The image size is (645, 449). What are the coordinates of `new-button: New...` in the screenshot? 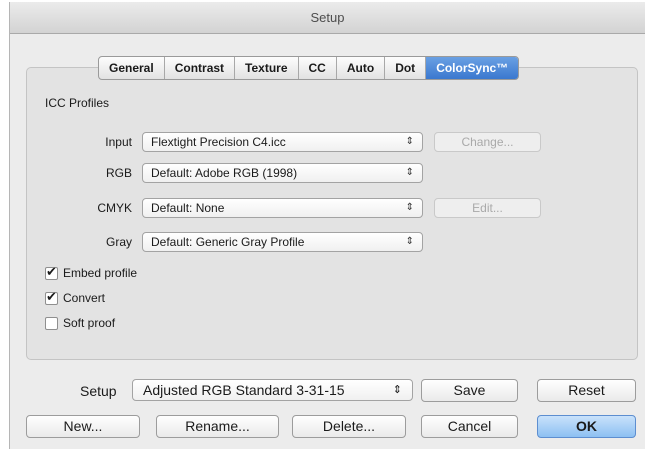 It's located at (83, 426).